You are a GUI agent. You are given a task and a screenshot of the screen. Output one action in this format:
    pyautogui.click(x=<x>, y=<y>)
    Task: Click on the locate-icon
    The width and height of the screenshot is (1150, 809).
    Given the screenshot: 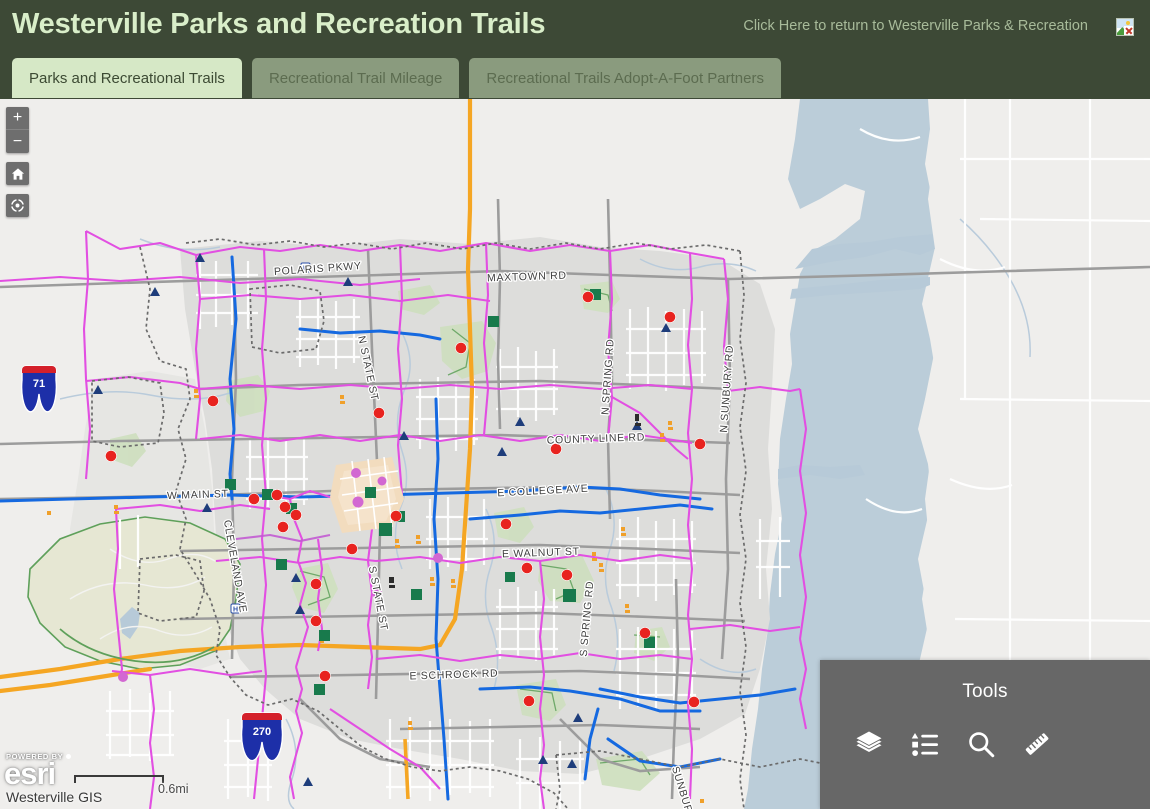 What is the action you would take?
    pyautogui.click(x=17, y=205)
    